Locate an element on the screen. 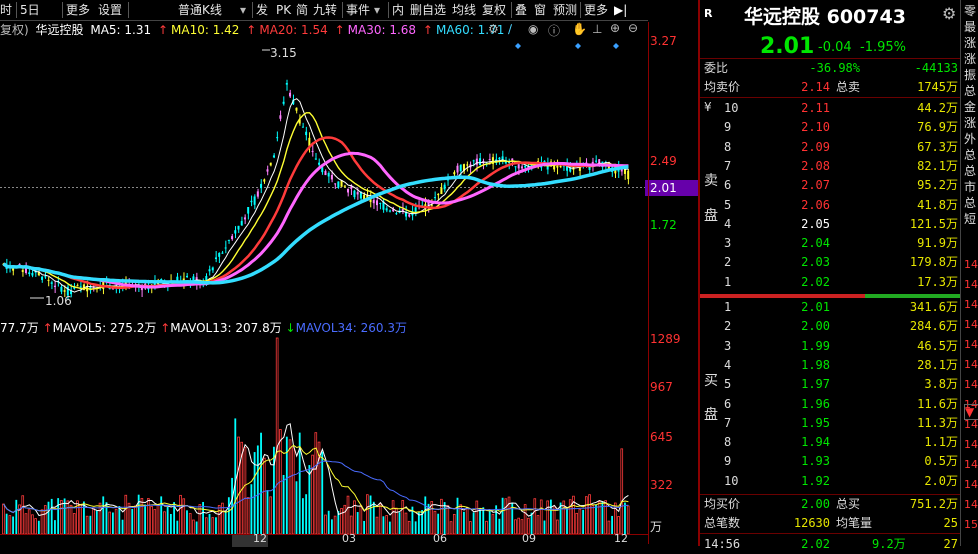 The image size is (978, 554). stock-title: 华远控股 600743 is located at coordinates (825, 17).